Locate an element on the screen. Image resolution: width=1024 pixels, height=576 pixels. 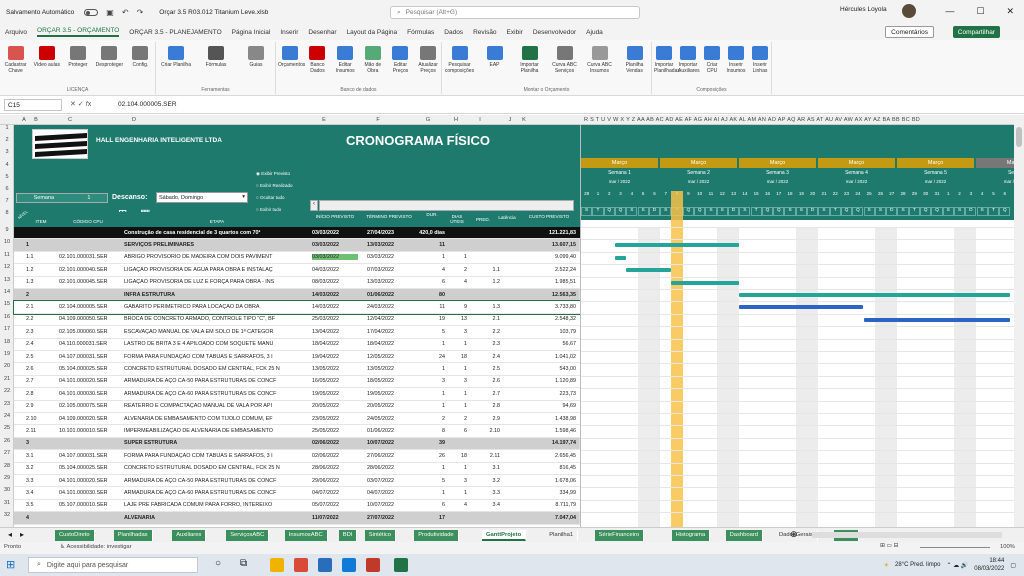
cell-dur: 2 is located at coordinates (432, 419).